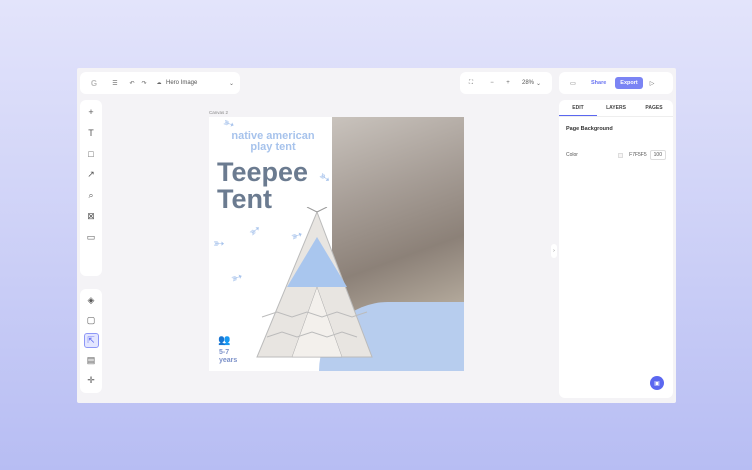 The height and width of the screenshot is (470, 752). Describe the element at coordinates (528, 83) in the screenshot. I see `zoom-level: 28%` at that location.